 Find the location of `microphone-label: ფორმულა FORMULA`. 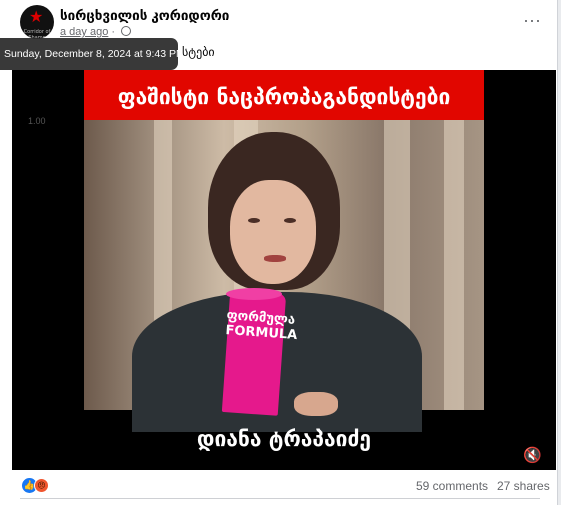

microphone-label: ფორმულა FORMULA is located at coordinates (261, 326).